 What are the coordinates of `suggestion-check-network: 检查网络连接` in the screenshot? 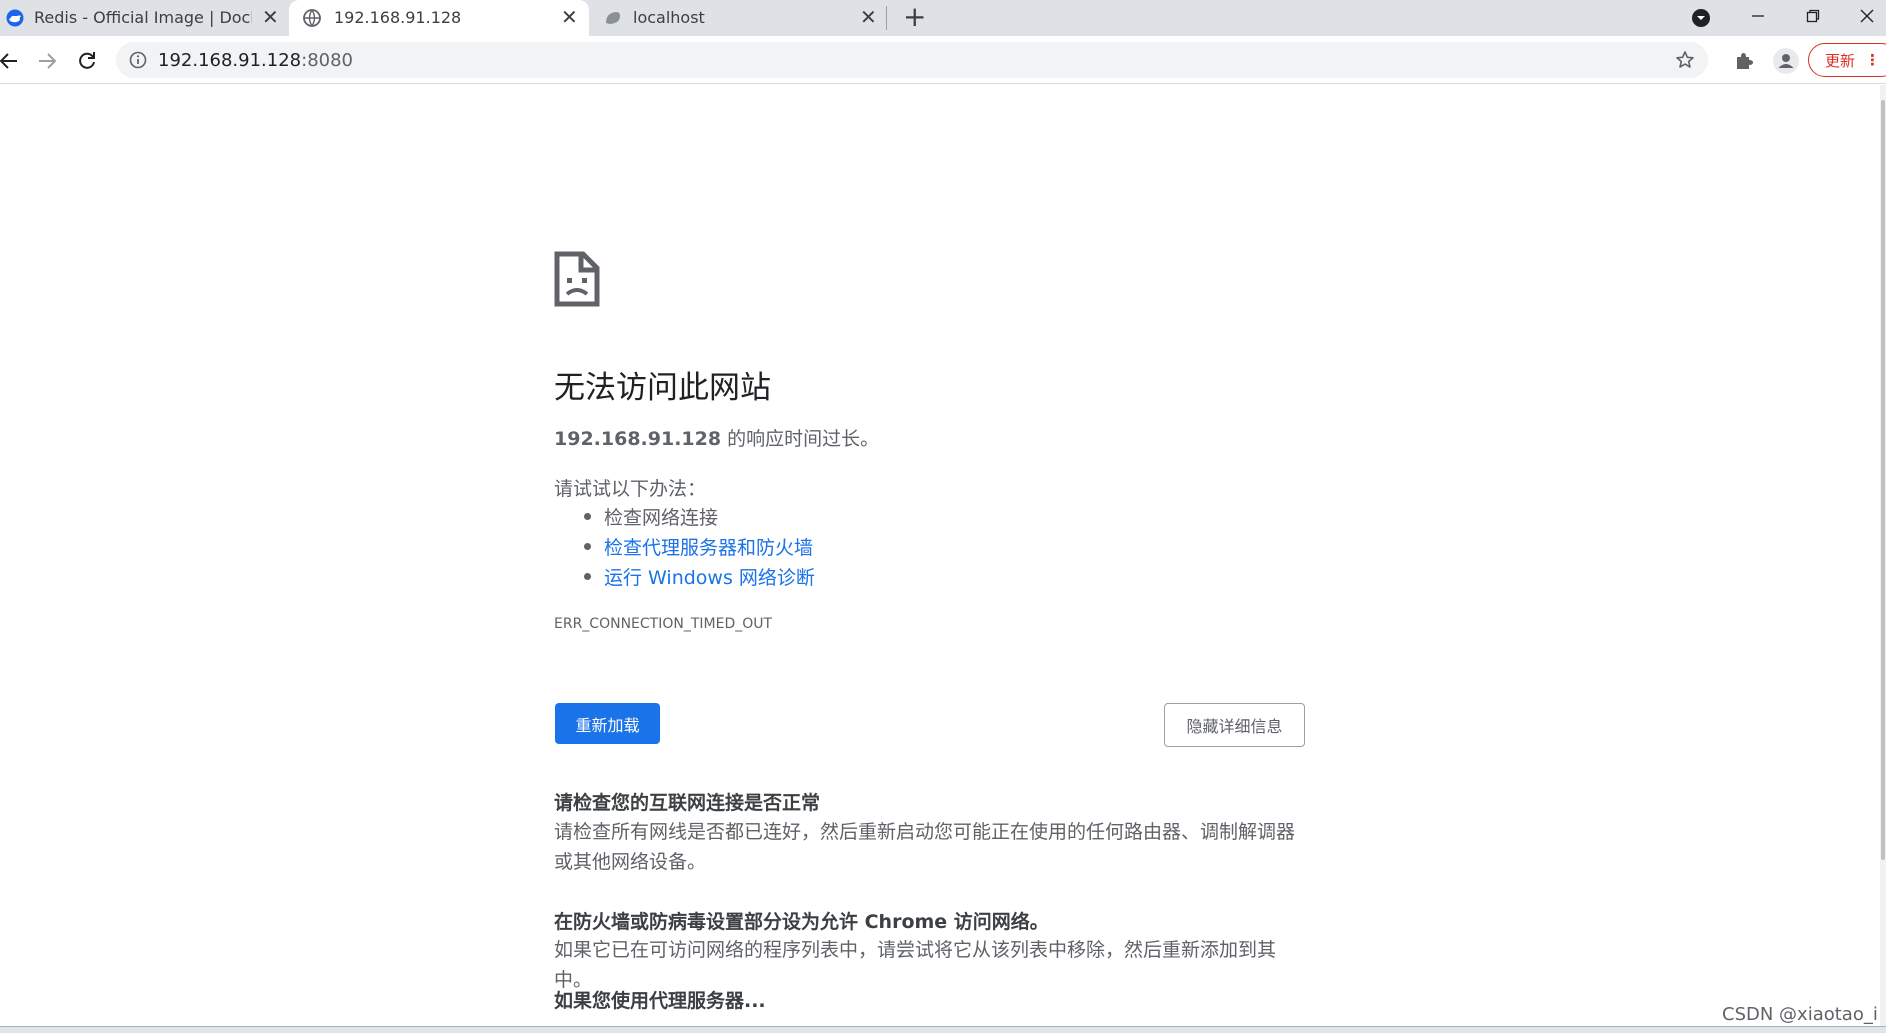 It's located at (661, 518).